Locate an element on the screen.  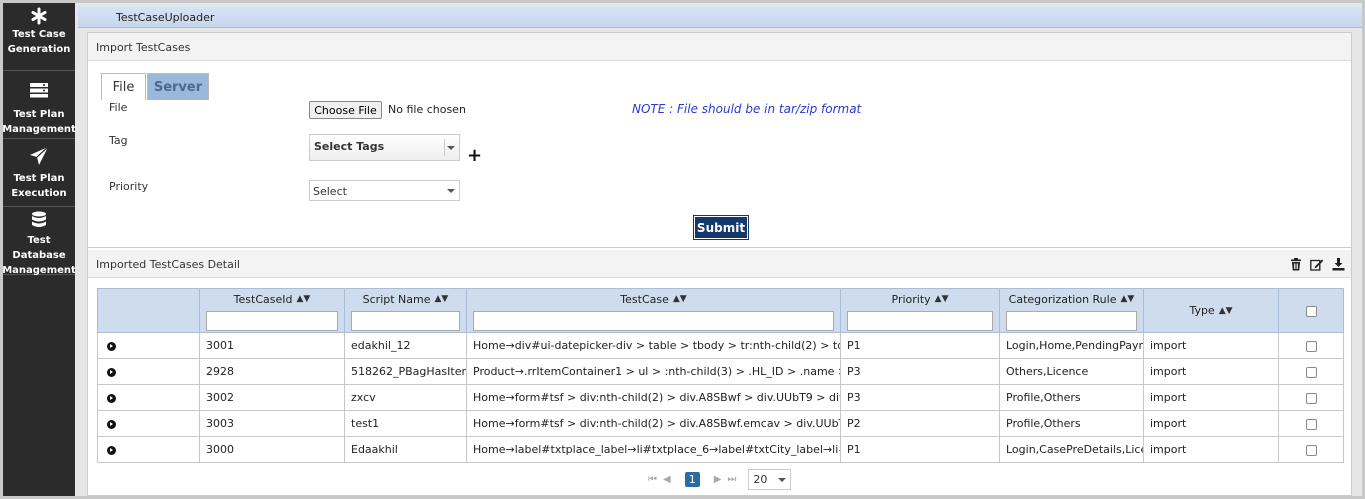
tag-label: Tag is located at coordinates (118, 140).